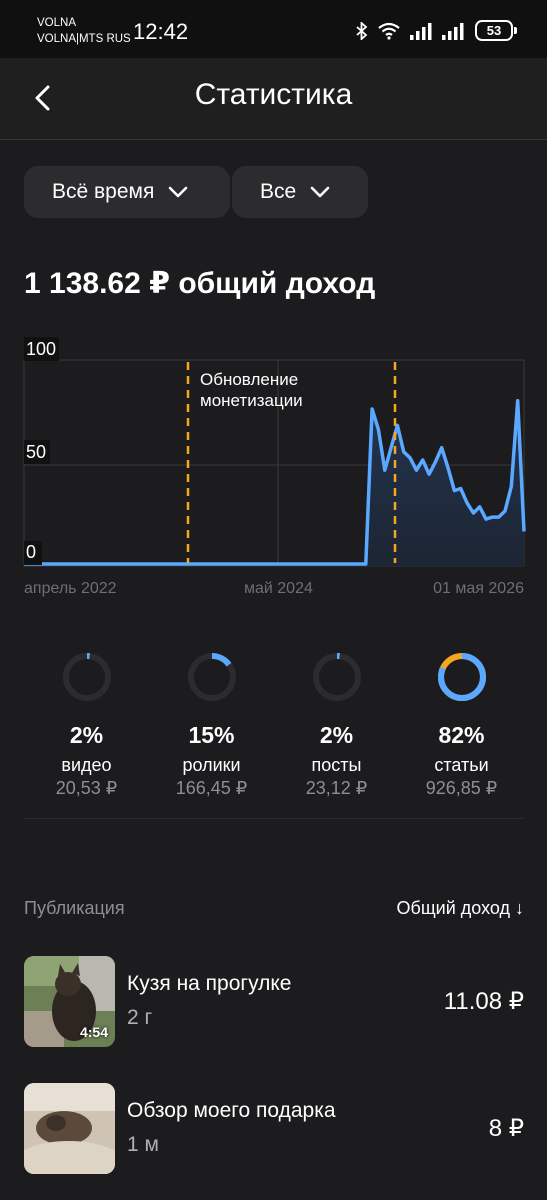  What do you see at coordinates (336, 788) in the screenshot?
I see `breakdown-amount: 23,12 ₽` at bounding box center [336, 788].